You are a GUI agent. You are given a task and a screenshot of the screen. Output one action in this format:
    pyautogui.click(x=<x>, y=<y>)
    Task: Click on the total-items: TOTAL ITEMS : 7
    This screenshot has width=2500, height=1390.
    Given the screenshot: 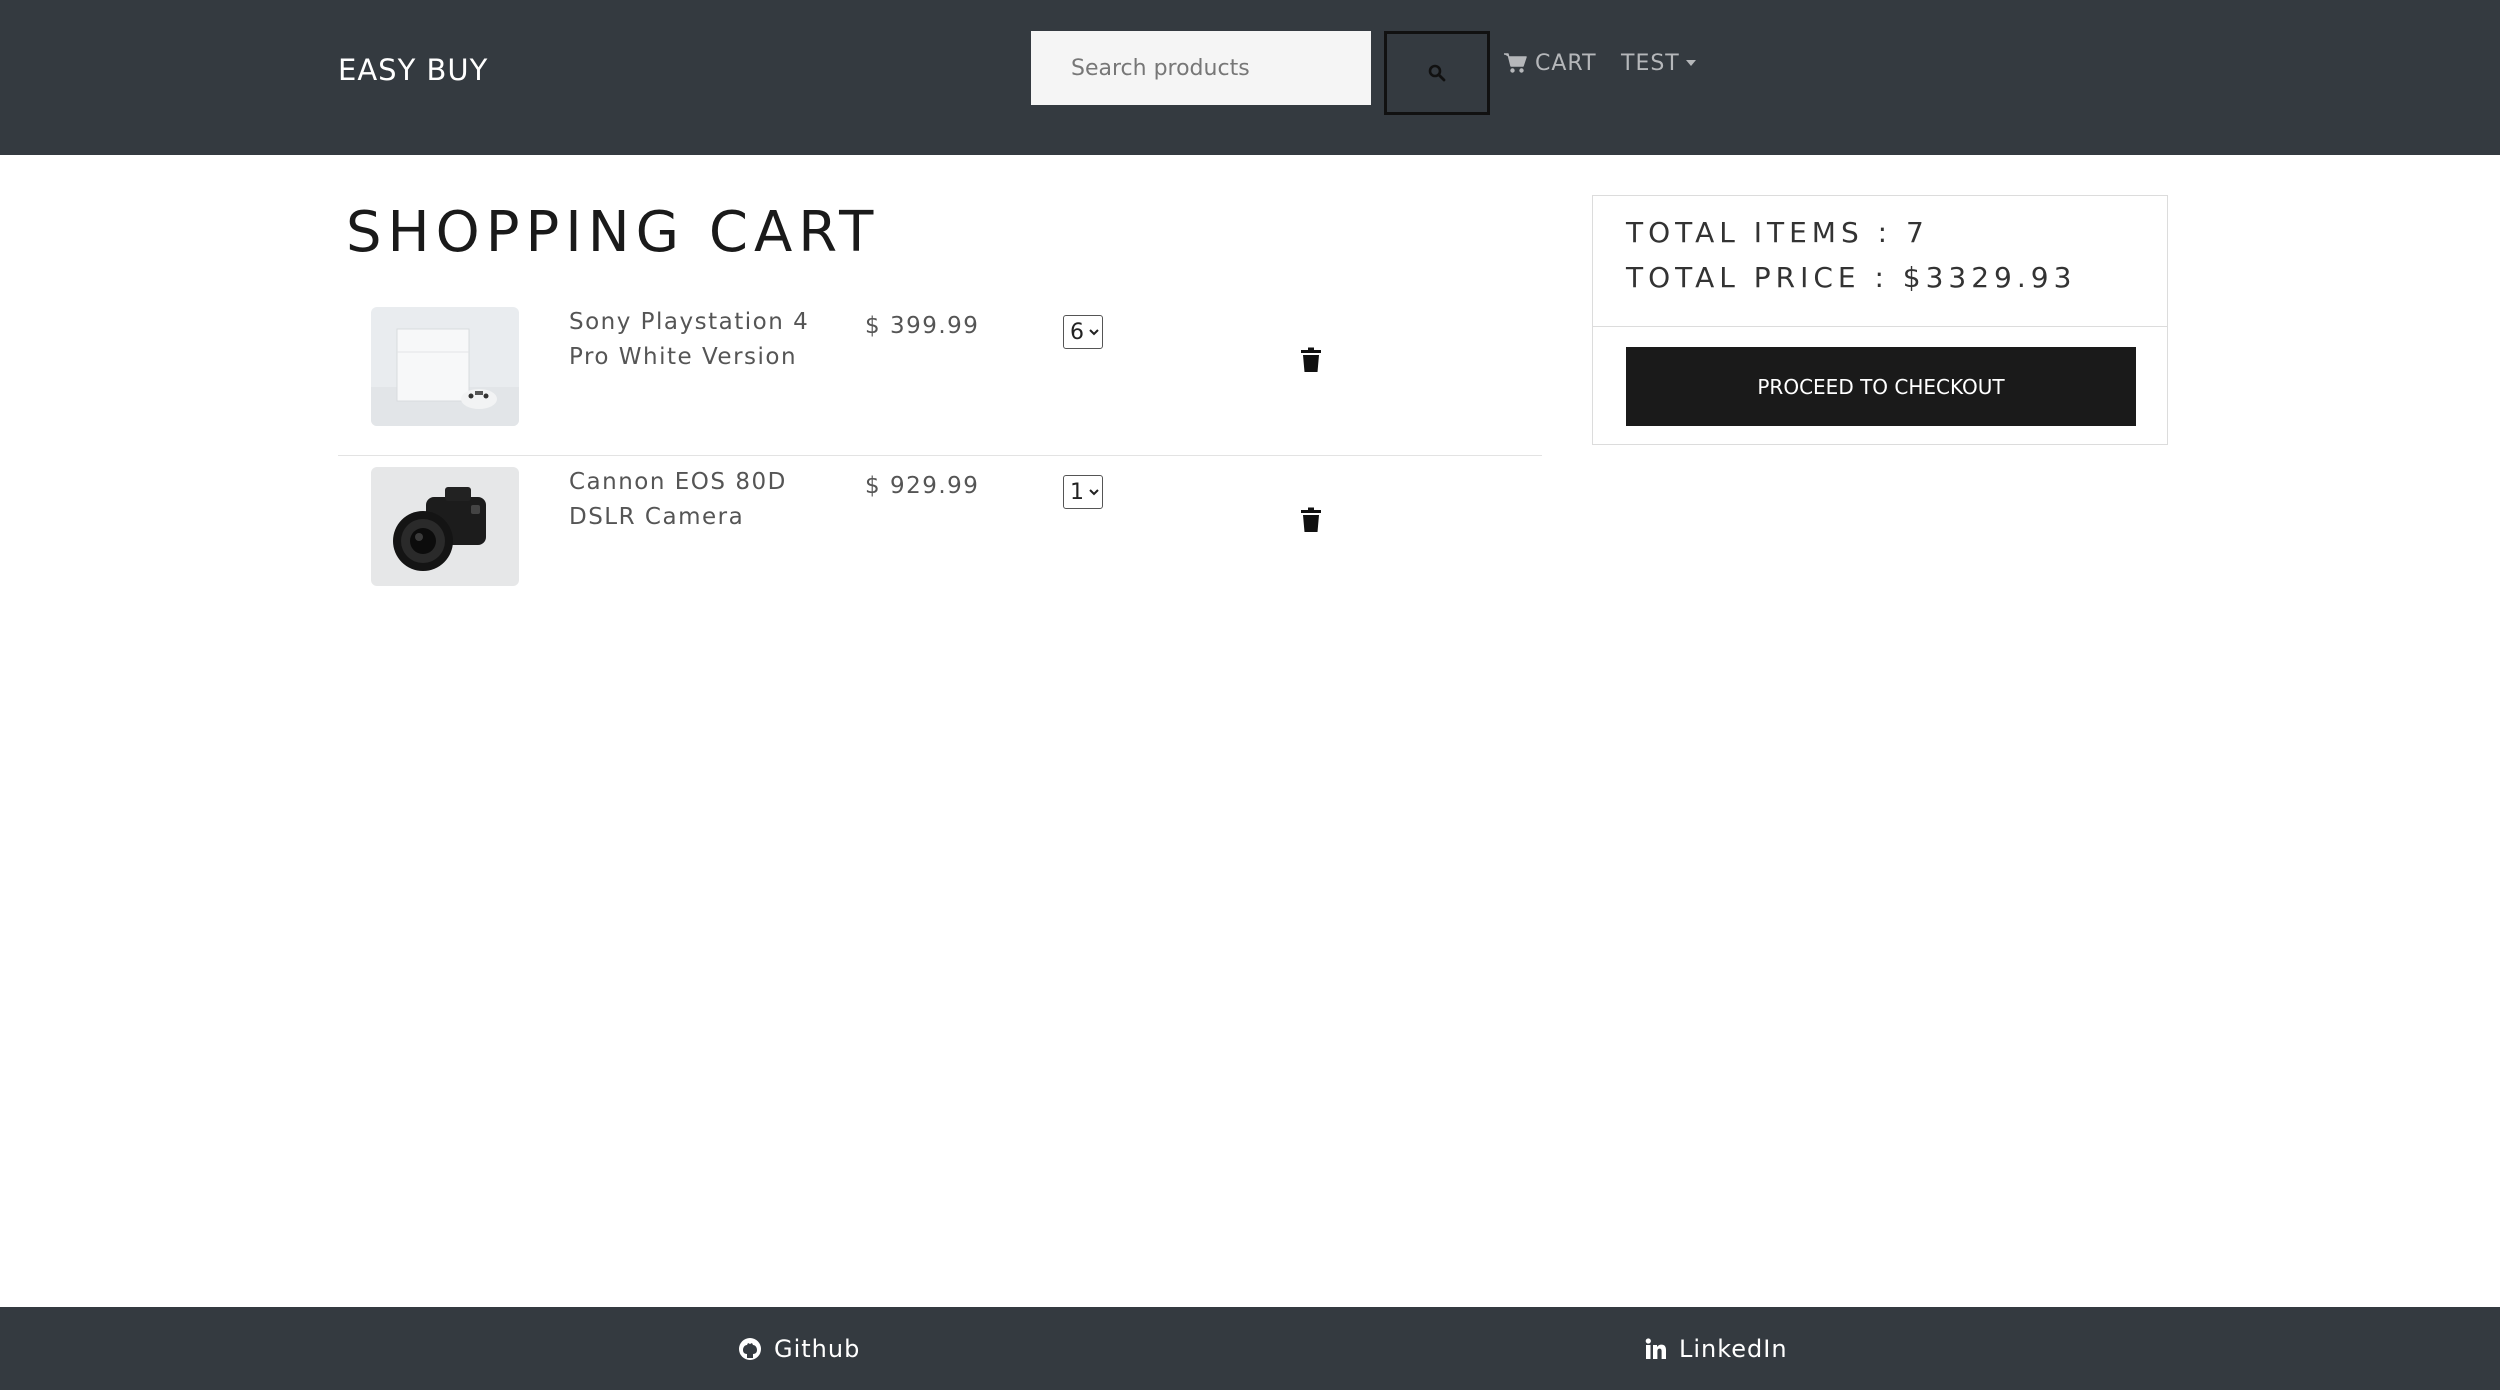 What is the action you would take?
    pyautogui.click(x=1777, y=232)
    